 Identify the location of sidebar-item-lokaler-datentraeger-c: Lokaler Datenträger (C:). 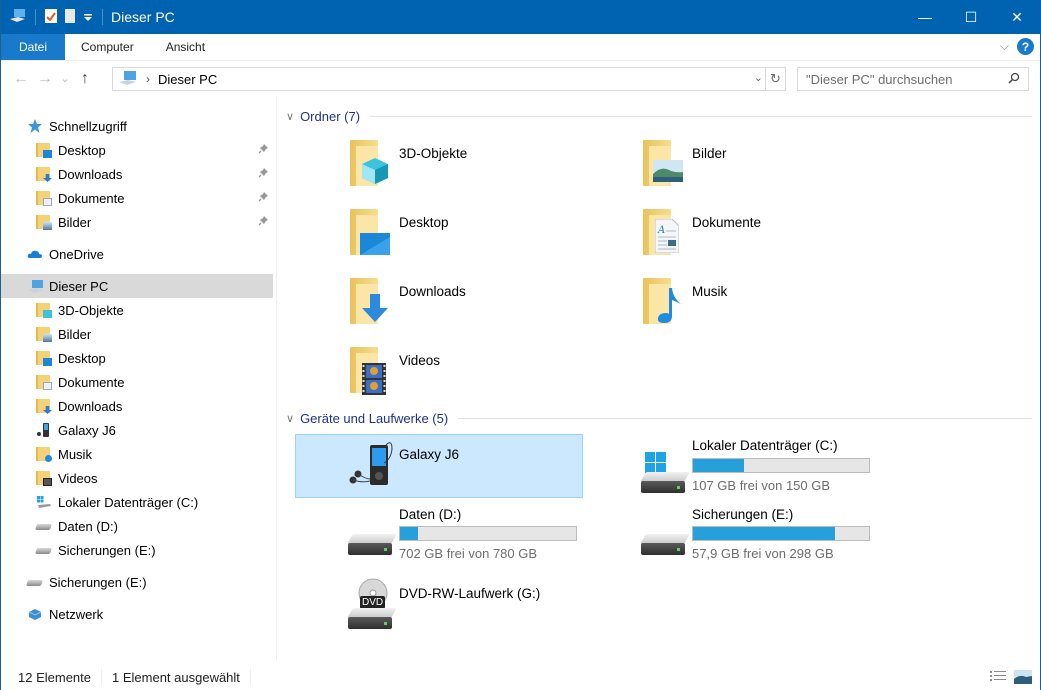
(137, 502).